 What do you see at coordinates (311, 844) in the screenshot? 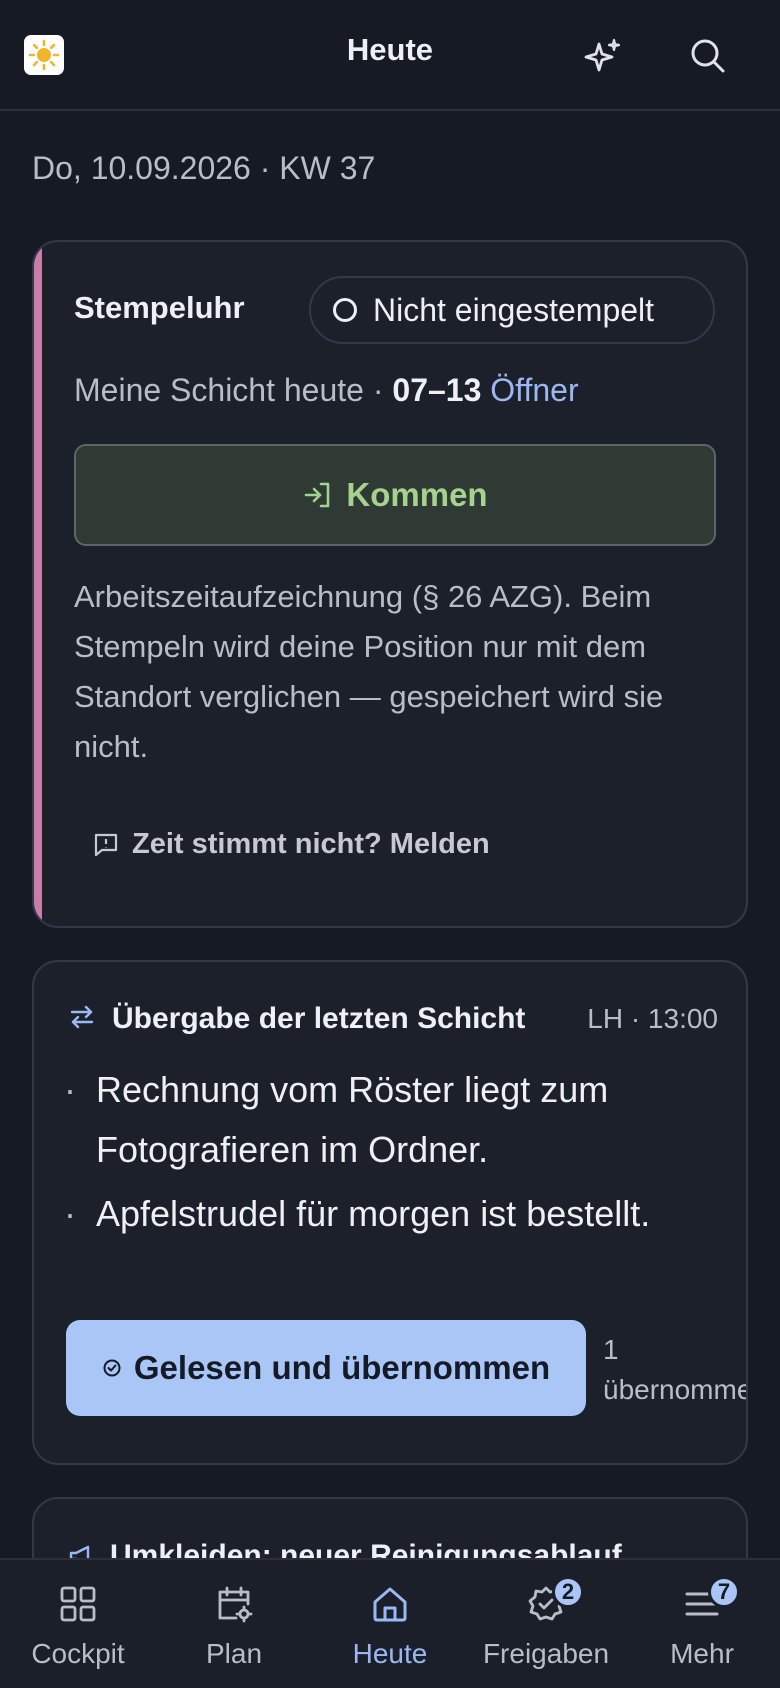
I see `report-link-label: Zeit stimmt nicht? Melden` at bounding box center [311, 844].